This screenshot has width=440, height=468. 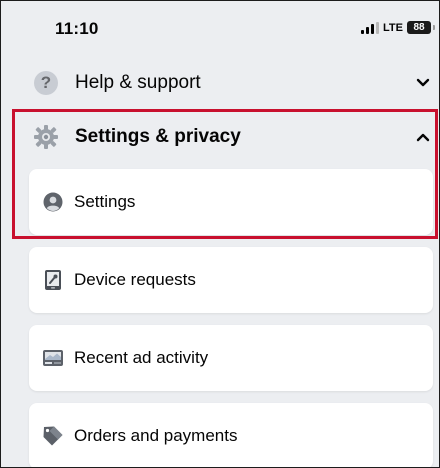 What do you see at coordinates (156, 435) in the screenshot?
I see `orders-payments-label: Orders and payments` at bounding box center [156, 435].